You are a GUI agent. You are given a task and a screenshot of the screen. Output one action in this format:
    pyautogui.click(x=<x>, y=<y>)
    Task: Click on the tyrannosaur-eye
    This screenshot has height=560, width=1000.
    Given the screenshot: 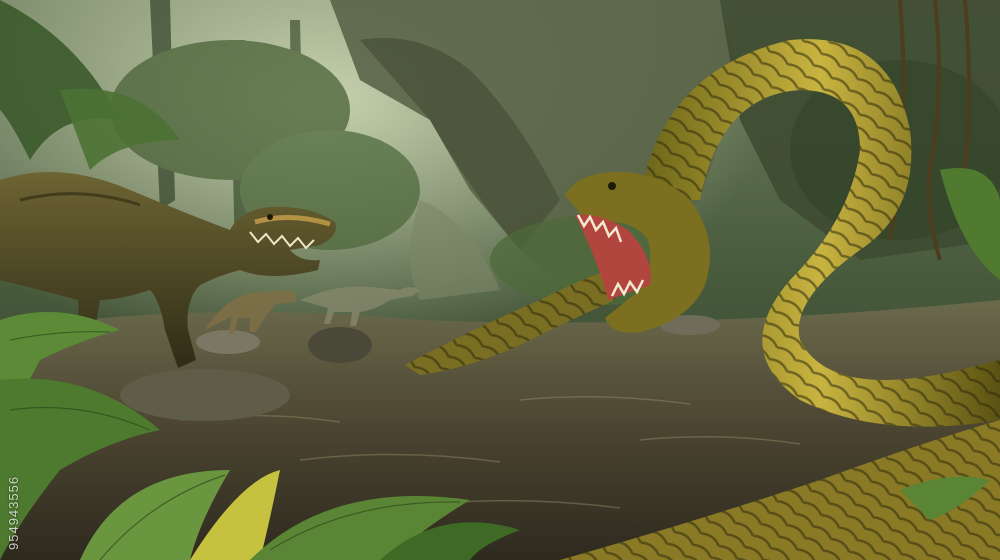 What is the action you would take?
    pyautogui.click(x=270, y=217)
    